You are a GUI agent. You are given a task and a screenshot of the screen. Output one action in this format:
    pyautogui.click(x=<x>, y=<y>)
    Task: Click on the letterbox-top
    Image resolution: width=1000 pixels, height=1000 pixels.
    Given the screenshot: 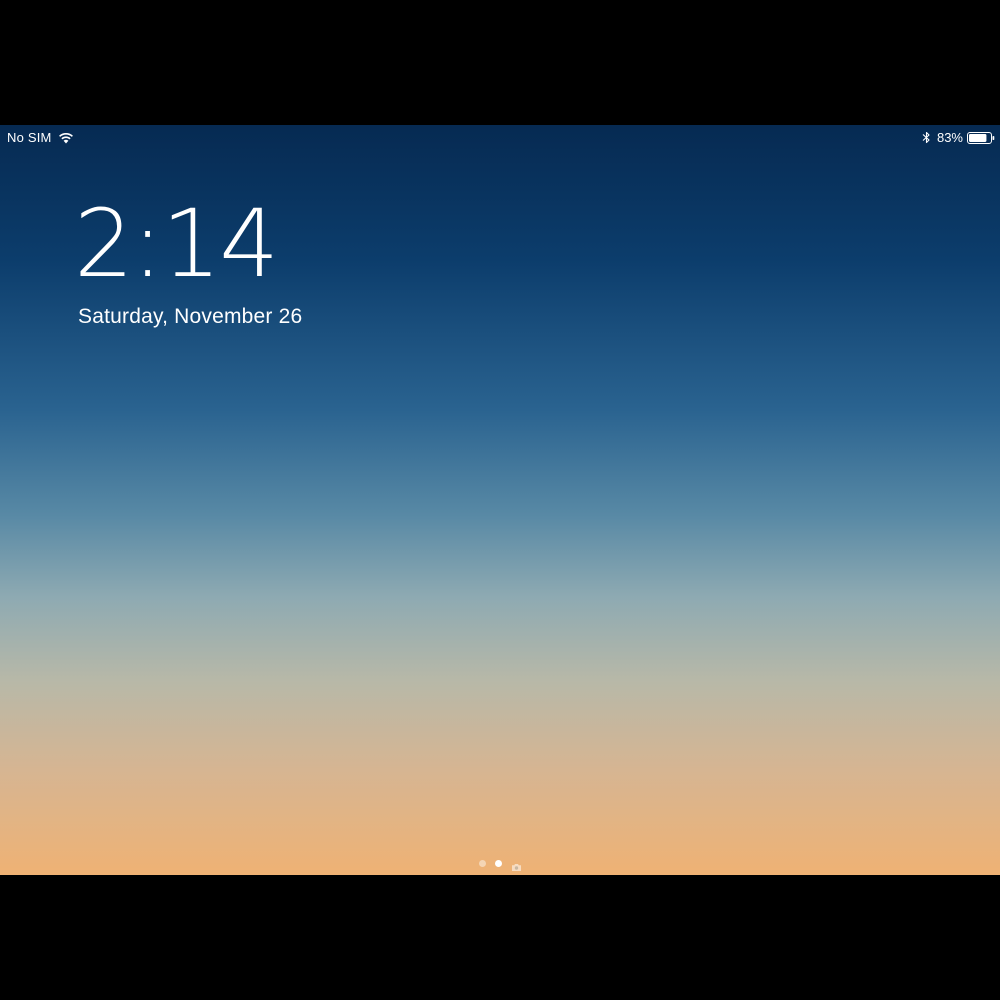 What is the action you would take?
    pyautogui.click(x=500, y=62)
    